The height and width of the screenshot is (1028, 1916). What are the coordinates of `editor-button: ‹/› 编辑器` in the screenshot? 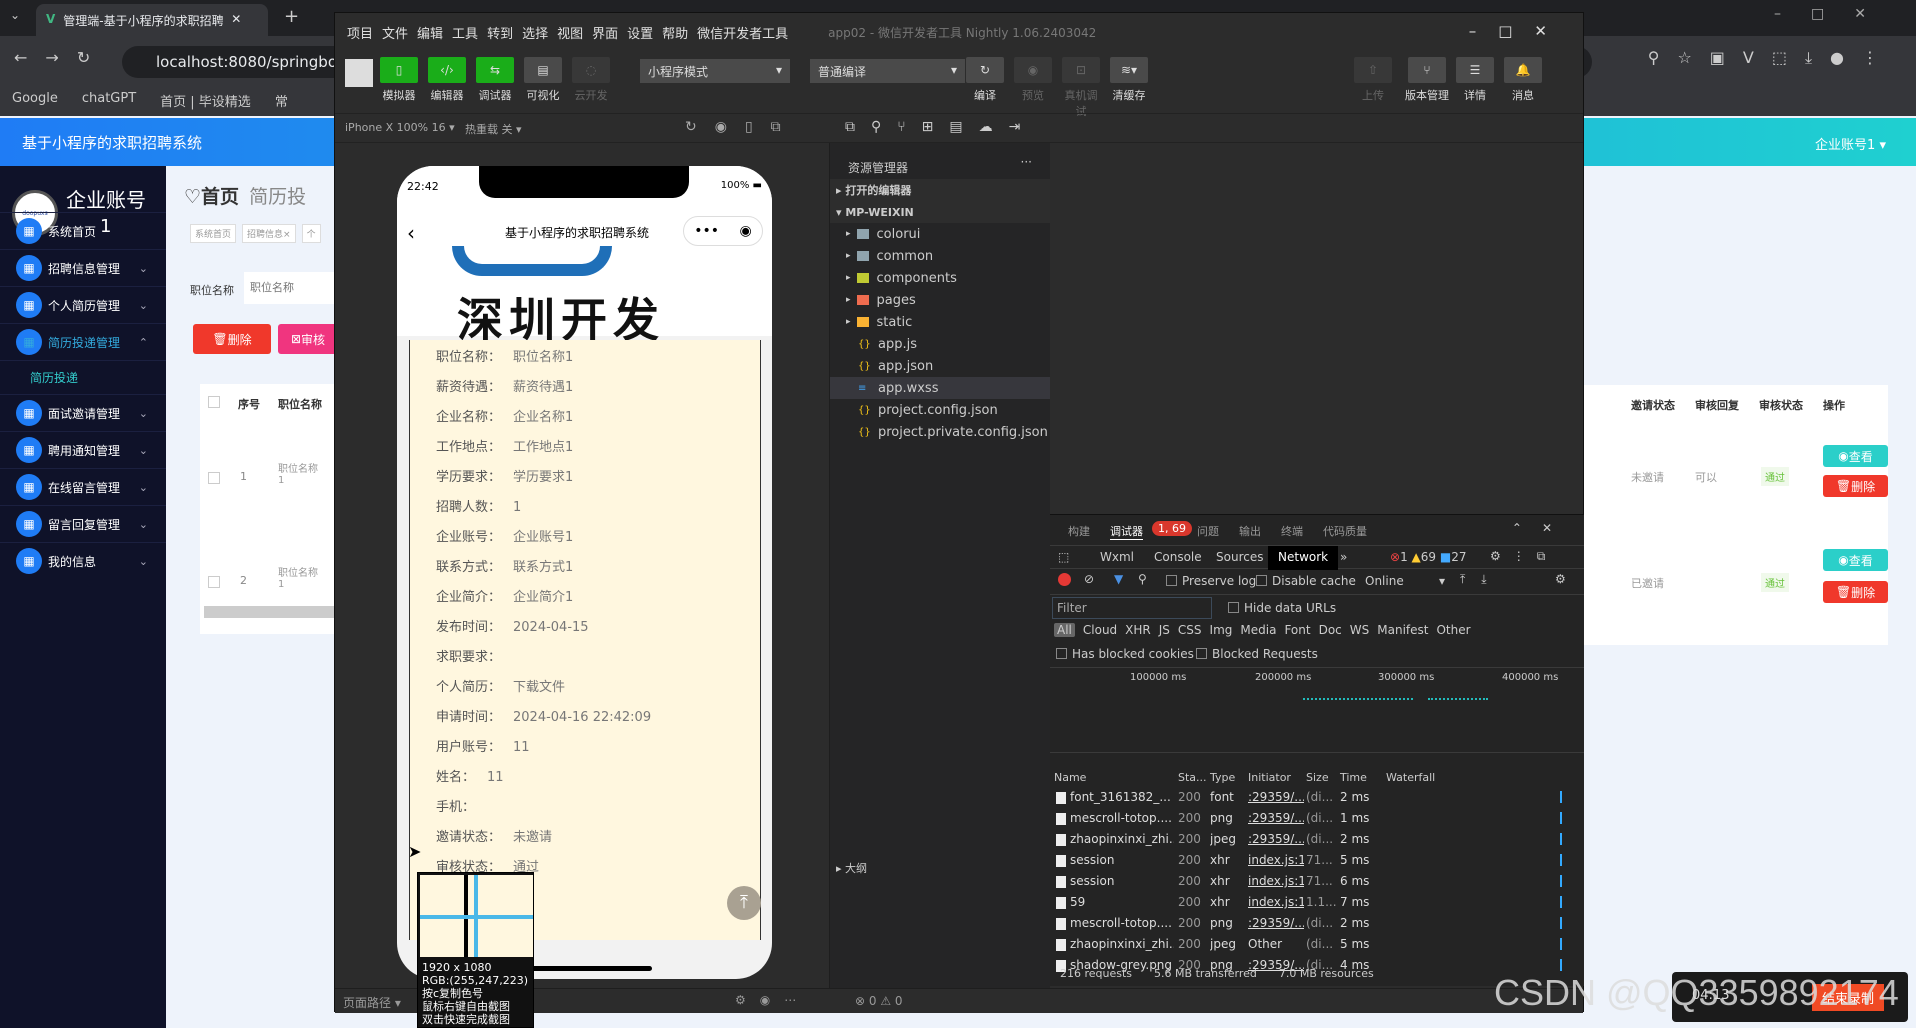 It's located at (447, 80).